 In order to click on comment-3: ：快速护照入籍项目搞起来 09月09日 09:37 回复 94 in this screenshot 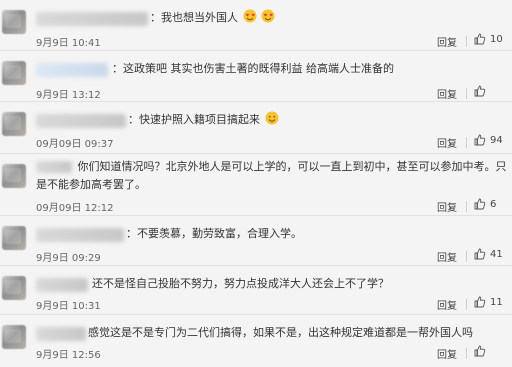, I will do `click(256, 128)`.